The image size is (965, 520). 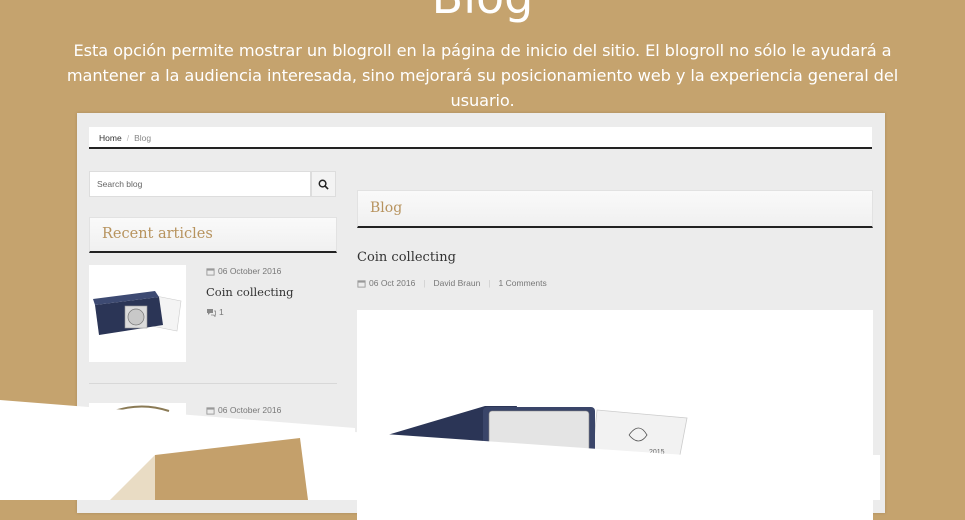 I want to click on article-comments: 1, so click(x=215, y=312).